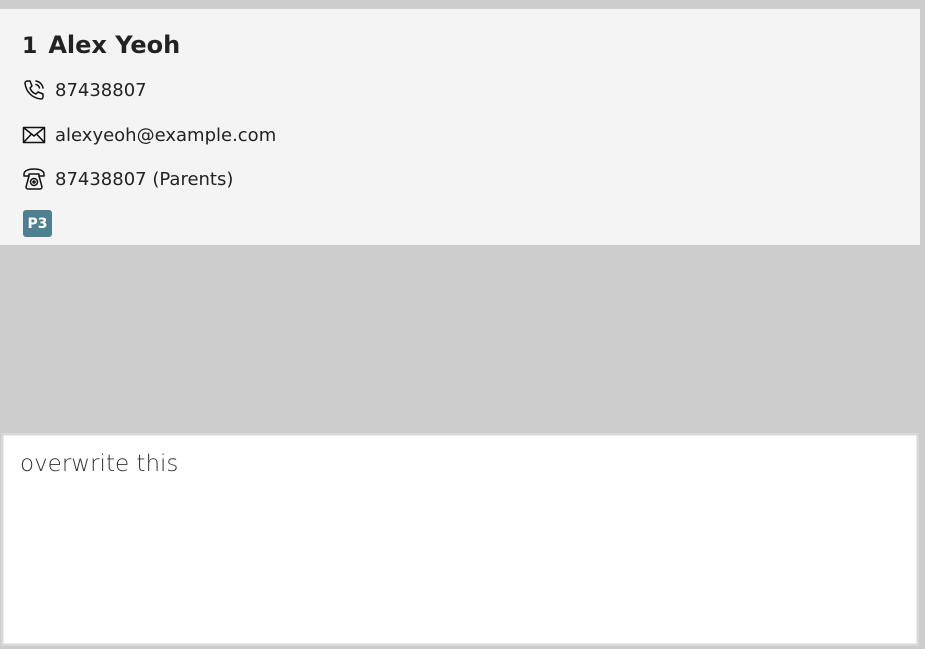 The width and height of the screenshot is (925, 649). What do you see at coordinates (34, 179) in the screenshot?
I see `telephone-icon` at bounding box center [34, 179].